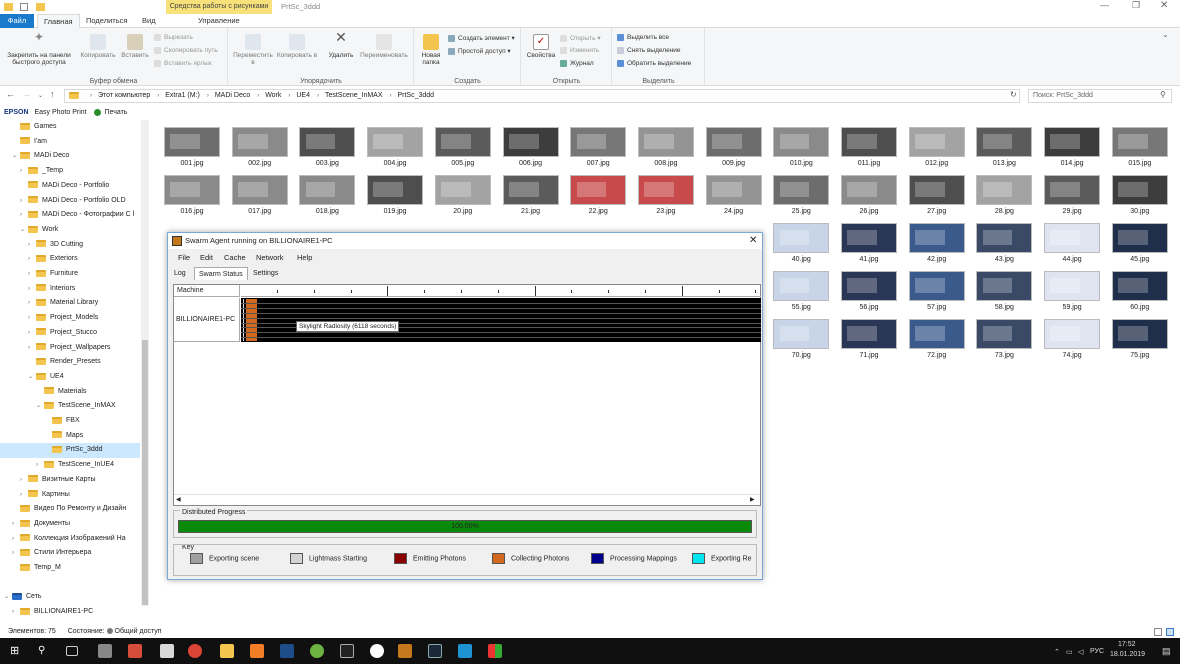  What do you see at coordinates (1072, 259) in the screenshot?
I see `file-name: 44.jpg` at bounding box center [1072, 259].